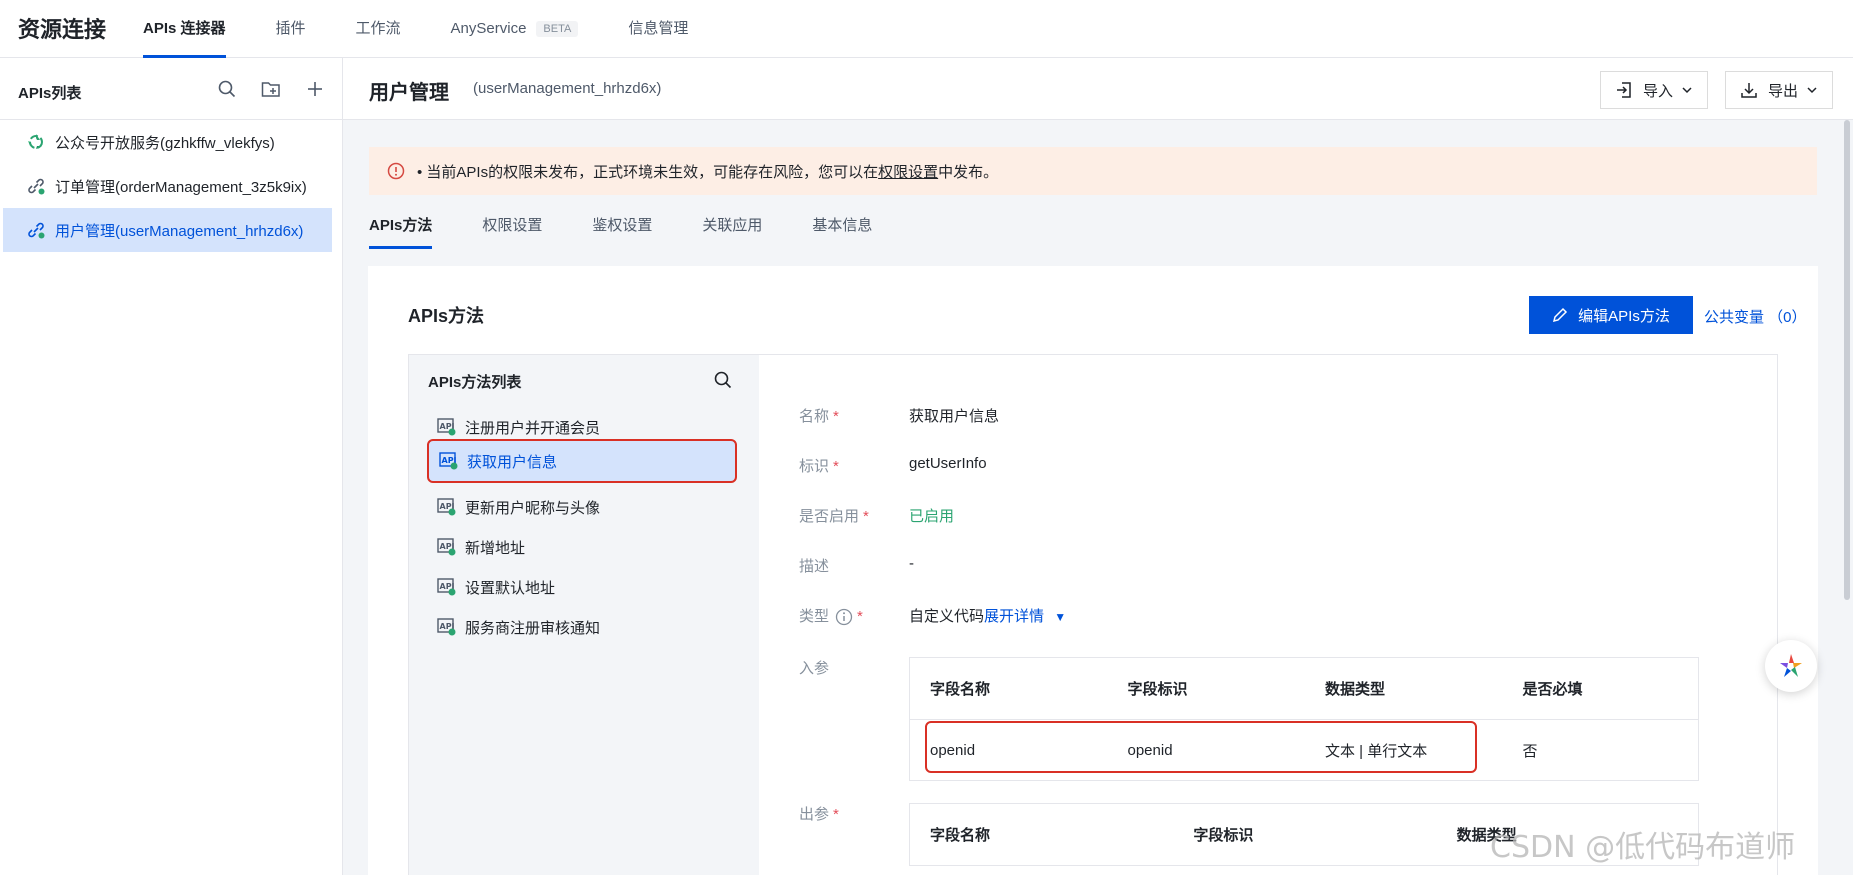 The width and height of the screenshot is (1853, 875). What do you see at coordinates (409, 93) in the screenshot?
I see `page-title: 用户管理` at bounding box center [409, 93].